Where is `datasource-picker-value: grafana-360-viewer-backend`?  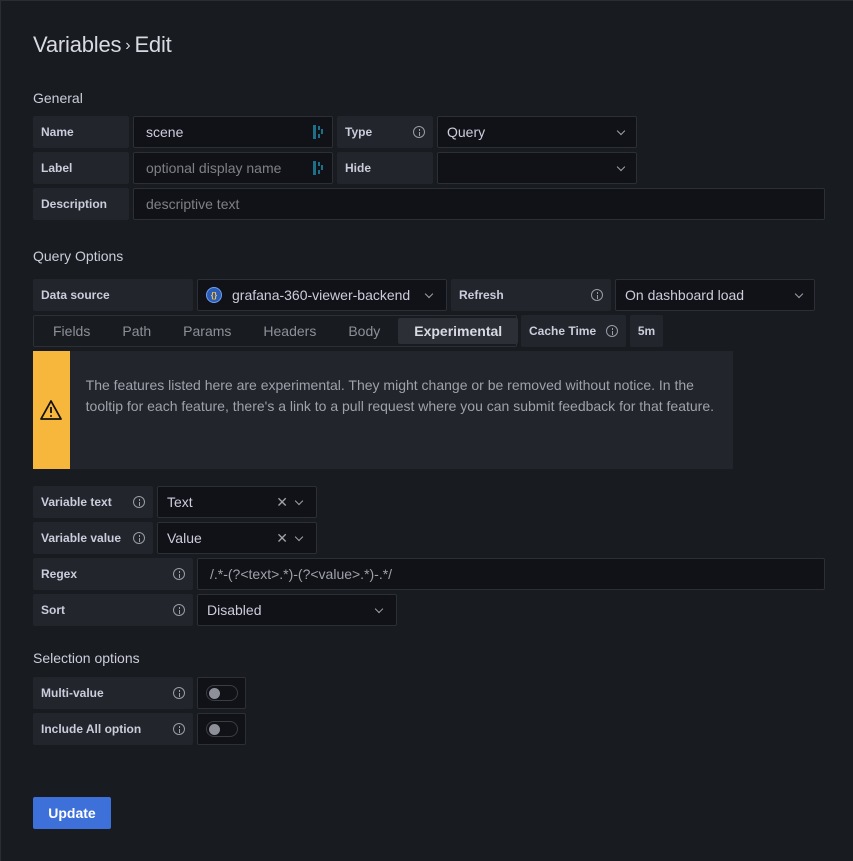
datasource-picker-value: grafana-360-viewer-backend is located at coordinates (321, 295).